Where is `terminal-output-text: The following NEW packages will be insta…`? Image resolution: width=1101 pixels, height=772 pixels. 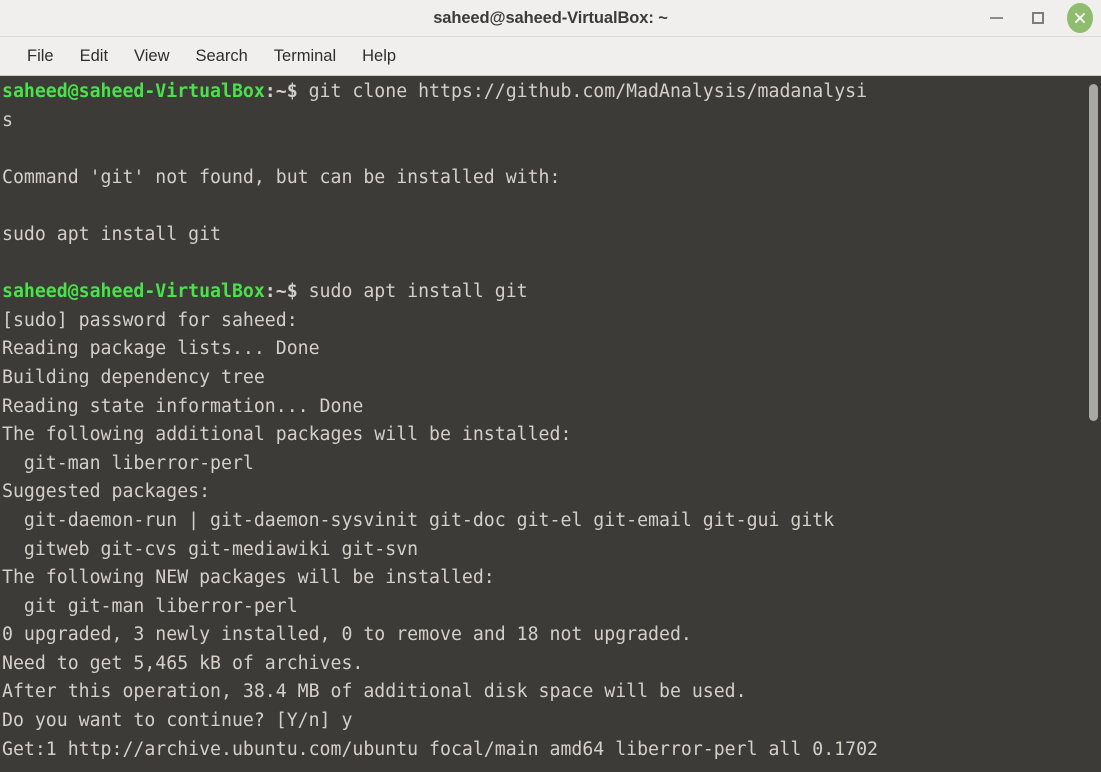
terminal-output-text: The following NEW packages will be insta… is located at coordinates (248, 578).